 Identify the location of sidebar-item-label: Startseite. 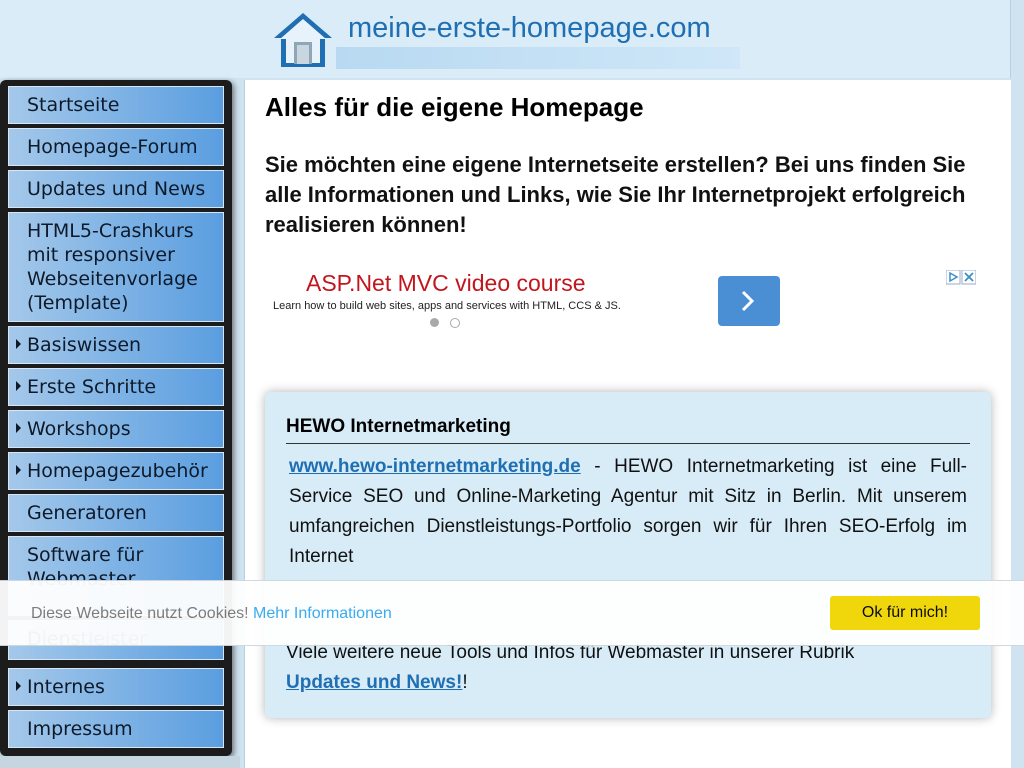
(73, 105).